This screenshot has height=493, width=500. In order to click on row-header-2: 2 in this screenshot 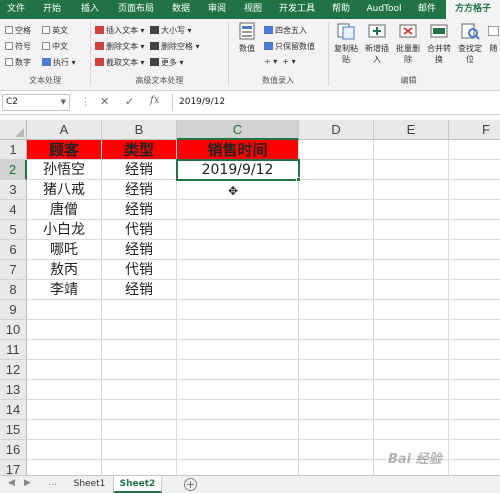, I will do `click(13, 170)`.